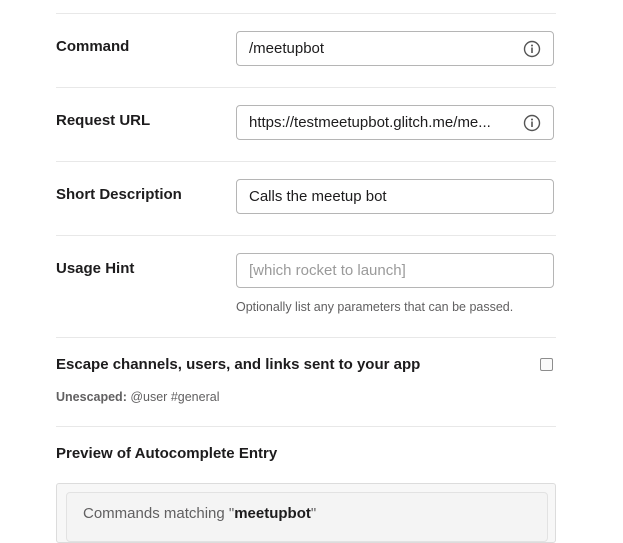  I want to click on preview-title: Preview of Autocomplete Entry, so click(167, 453).